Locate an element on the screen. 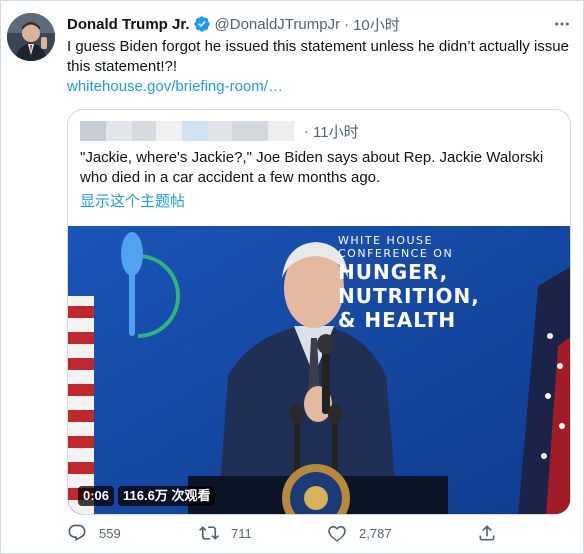 The width and height of the screenshot is (584, 554). share-button is located at coordinates (487, 533).